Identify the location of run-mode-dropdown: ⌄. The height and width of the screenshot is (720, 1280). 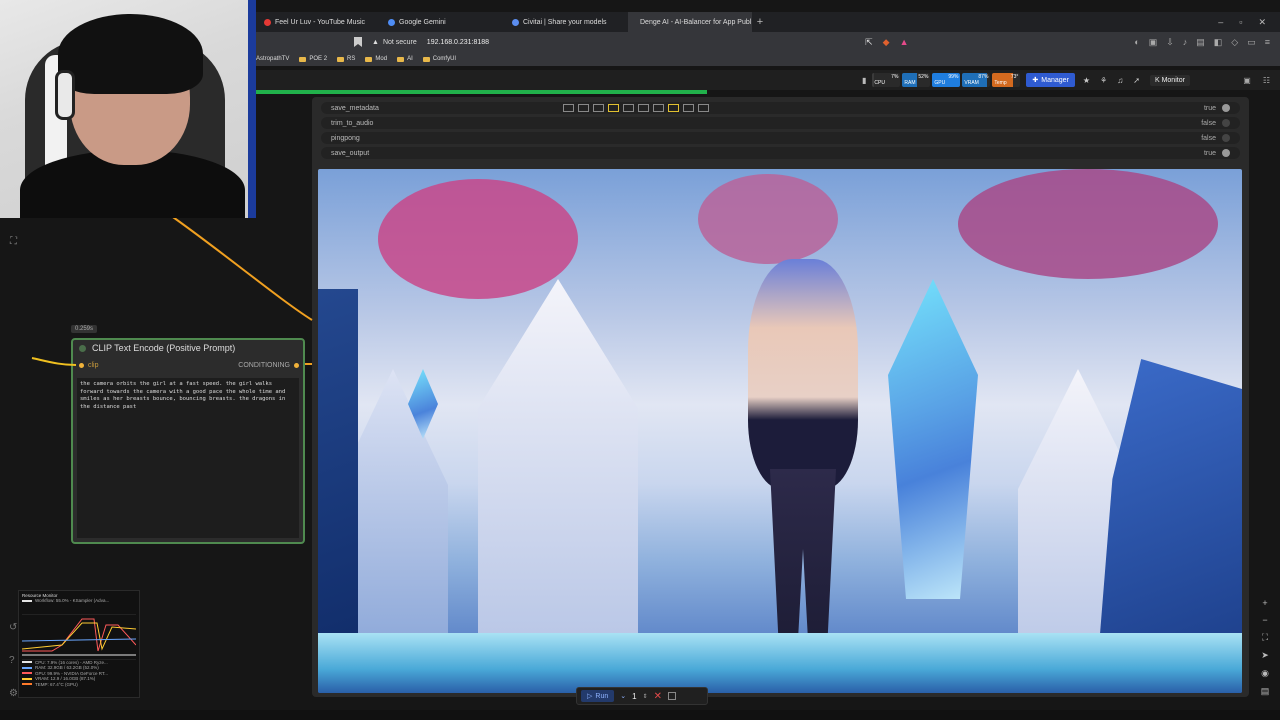
(623, 696).